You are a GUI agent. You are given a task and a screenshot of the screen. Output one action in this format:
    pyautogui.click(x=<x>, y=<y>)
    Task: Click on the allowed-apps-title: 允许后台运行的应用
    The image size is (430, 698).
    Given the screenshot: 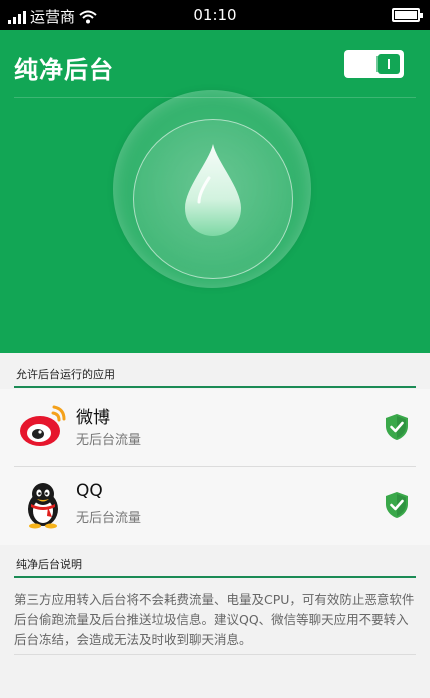 What is the action you would take?
    pyautogui.click(x=65, y=374)
    